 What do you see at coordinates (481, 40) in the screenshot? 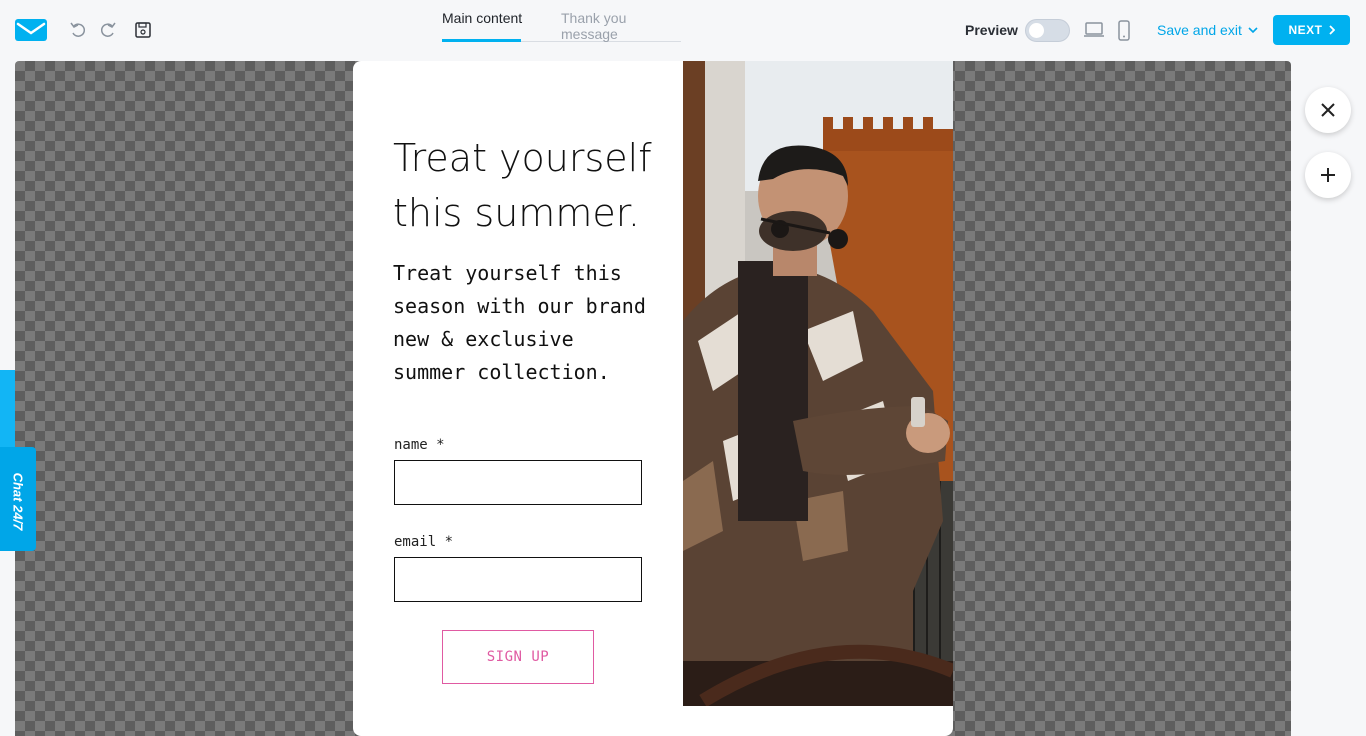
I see `active-tab-indicator` at bounding box center [481, 40].